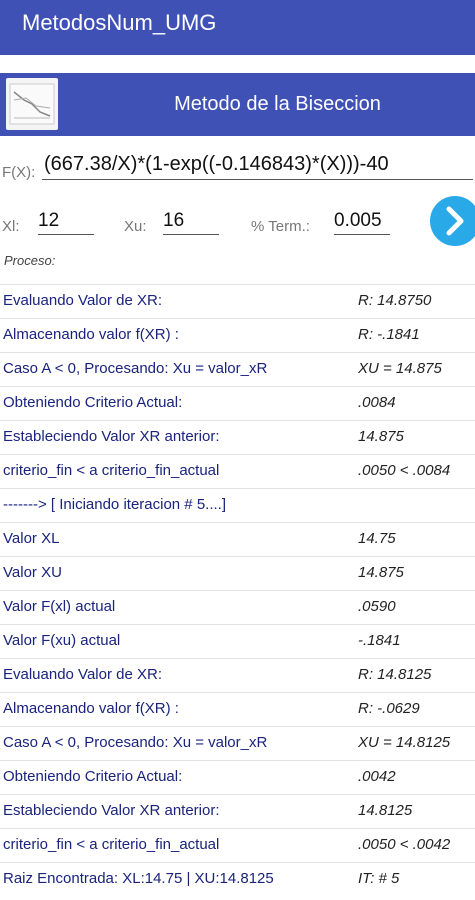 The height and width of the screenshot is (900, 475). Describe the element at coordinates (237, 505) in the screenshot. I see `process-row: -------> [ Iniciando iteracion # 5....]` at that location.